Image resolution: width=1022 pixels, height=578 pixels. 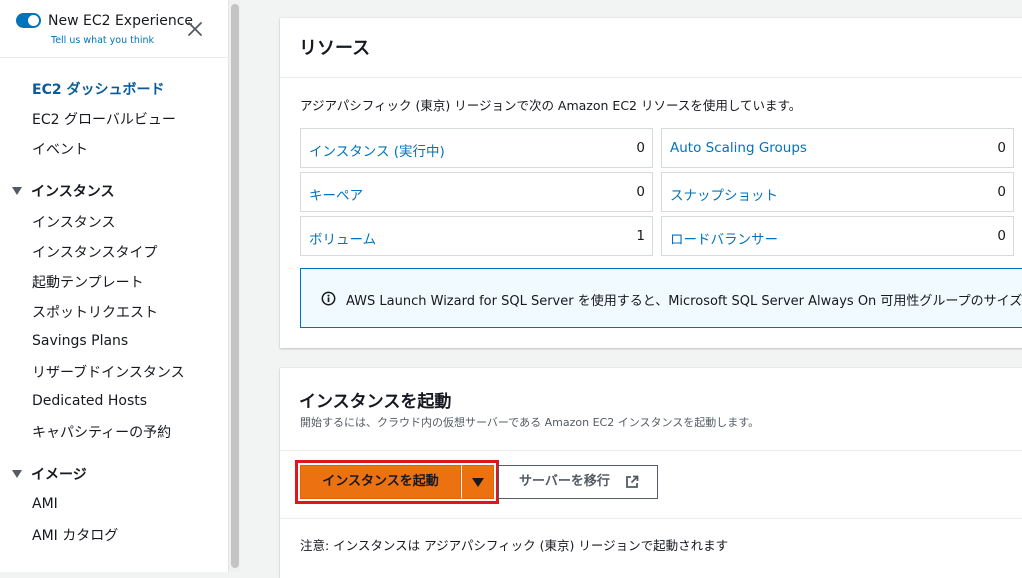 I want to click on resources-title: リソース, so click(x=335, y=48).